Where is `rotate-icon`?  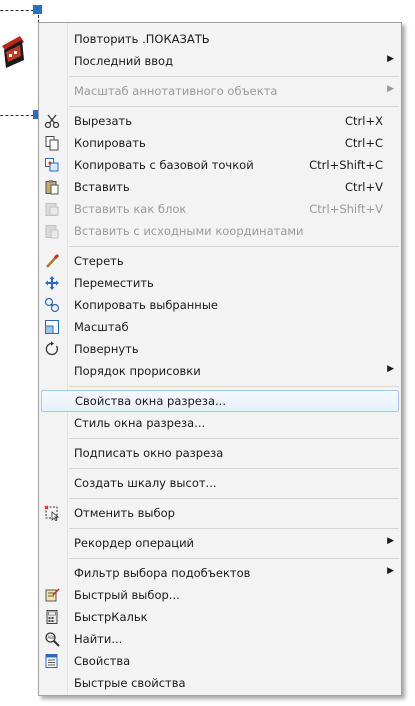
rotate-icon is located at coordinates (51, 348).